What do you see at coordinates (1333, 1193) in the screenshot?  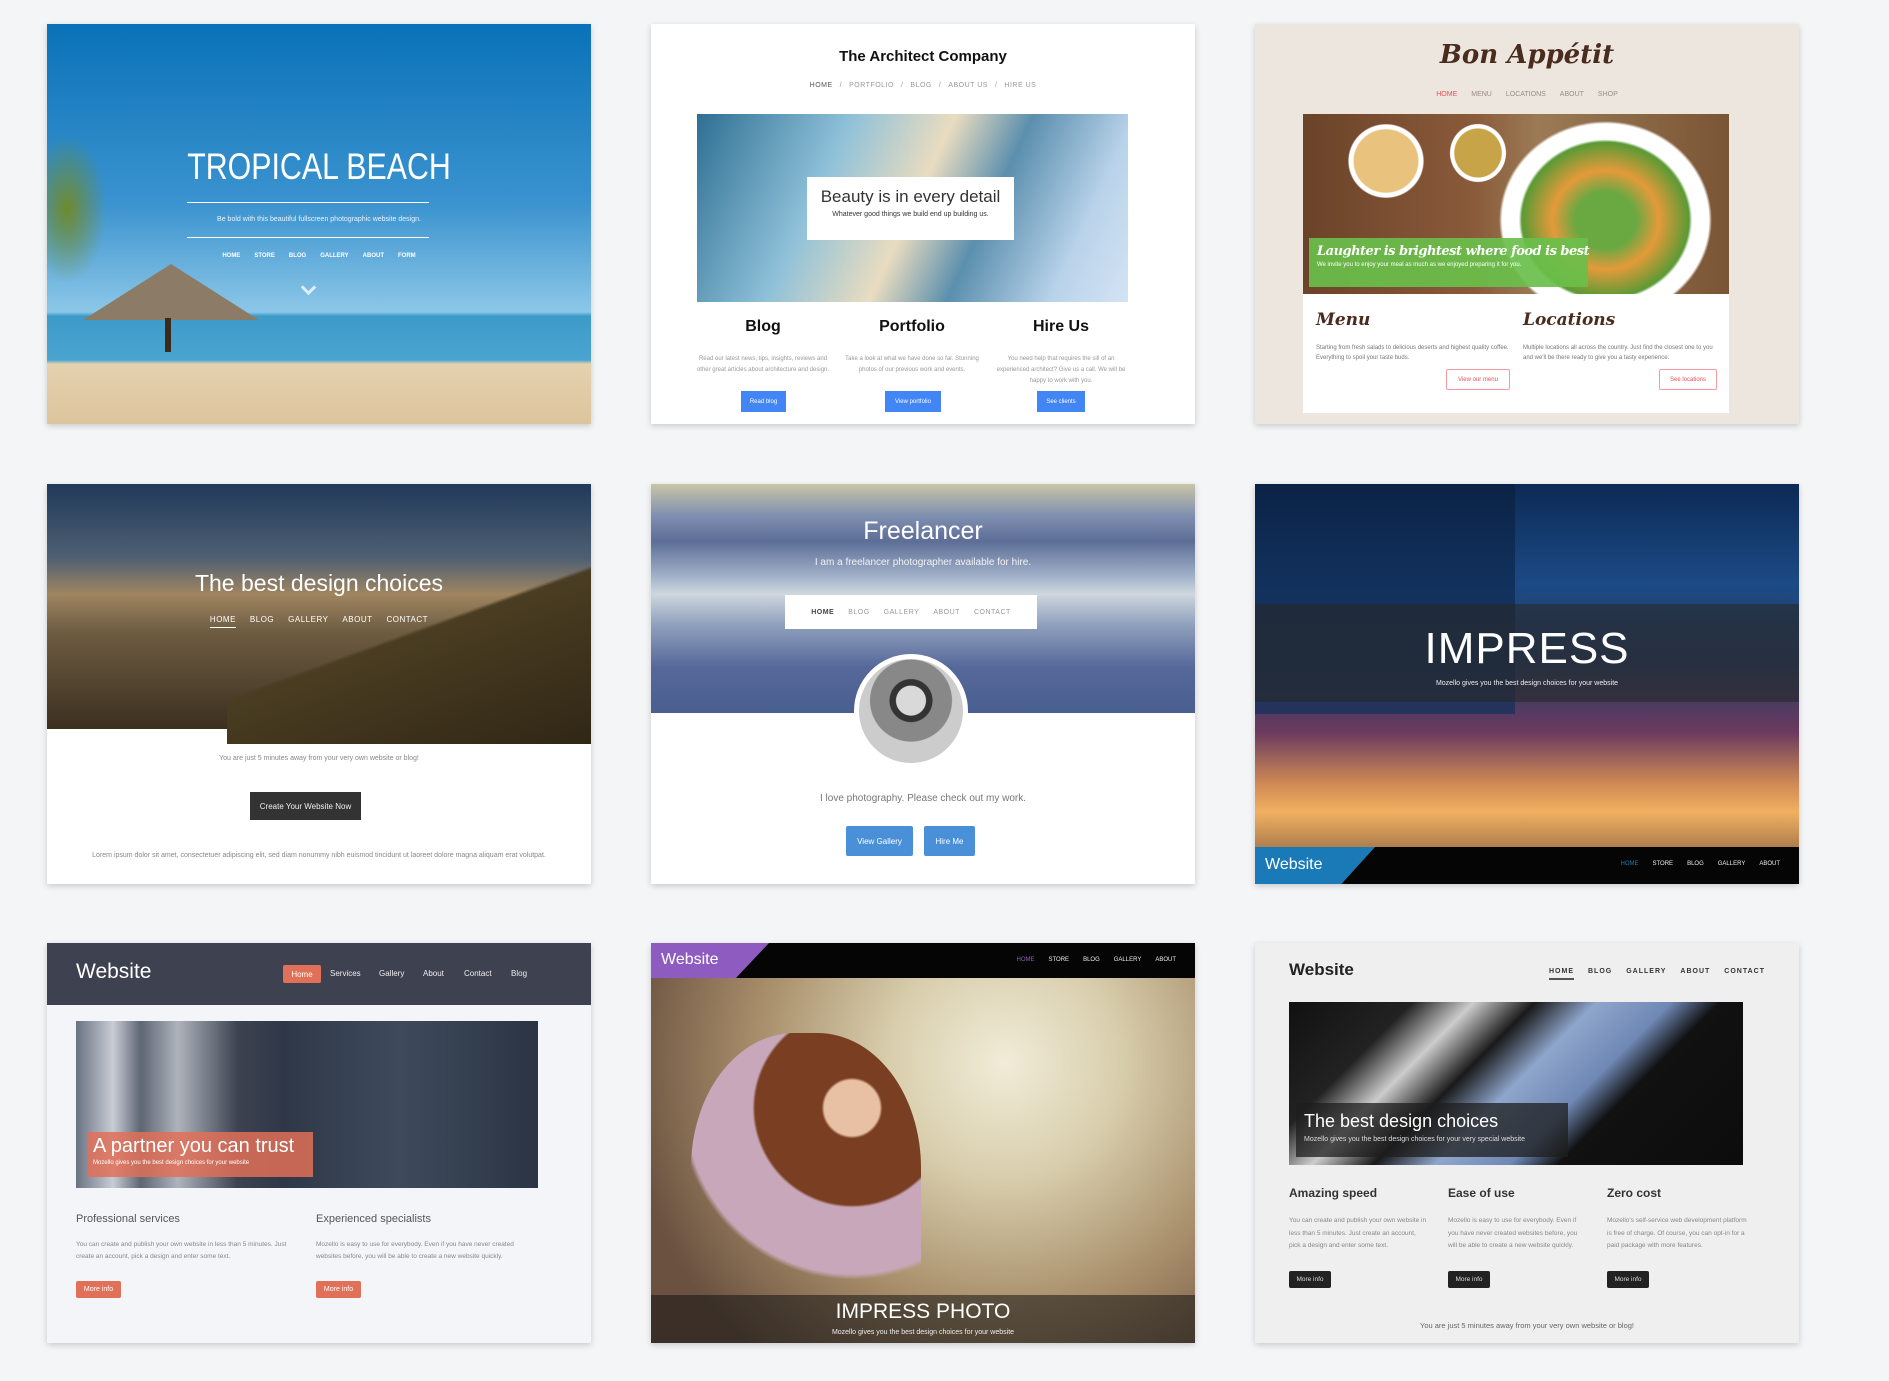 I see `column-heading: Amazing speed` at bounding box center [1333, 1193].